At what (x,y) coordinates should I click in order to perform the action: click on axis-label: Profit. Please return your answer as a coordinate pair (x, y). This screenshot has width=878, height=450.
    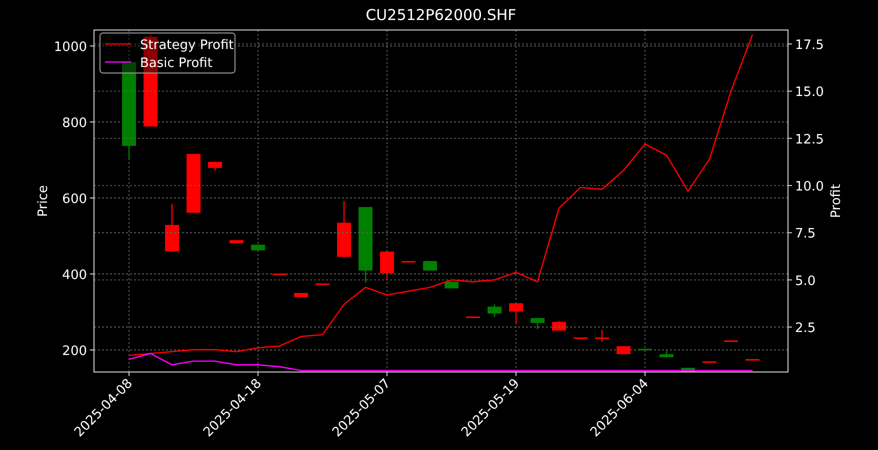
    Looking at the image, I should click on (836, 201).